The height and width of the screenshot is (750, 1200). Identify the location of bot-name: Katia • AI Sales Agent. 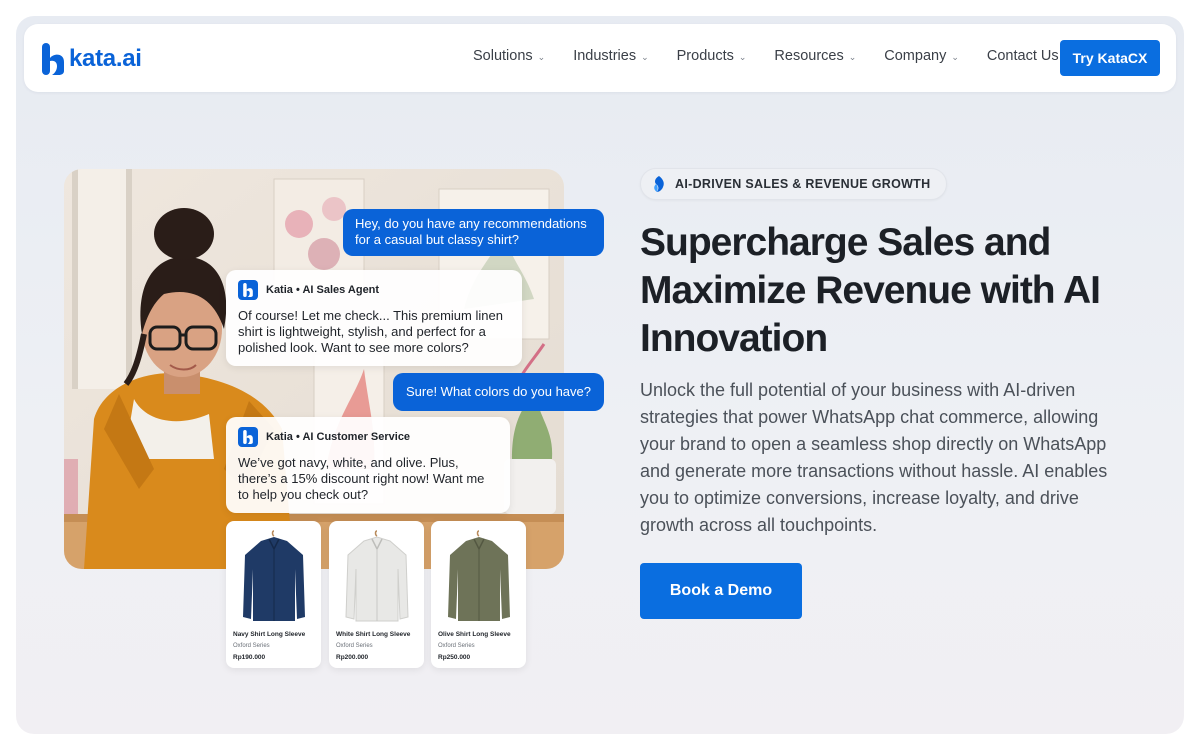
(323, 290).